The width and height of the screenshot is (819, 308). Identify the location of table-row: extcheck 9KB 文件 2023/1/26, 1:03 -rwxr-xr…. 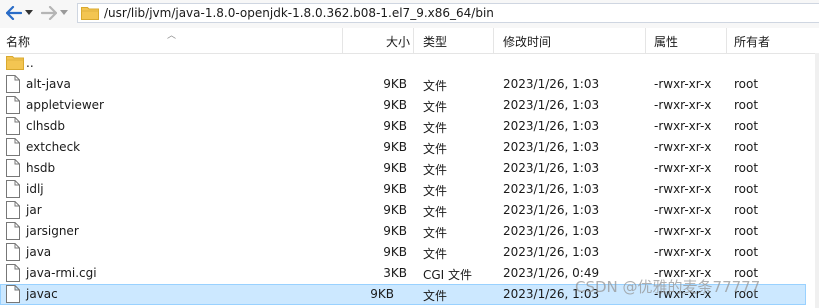
(409, 147).